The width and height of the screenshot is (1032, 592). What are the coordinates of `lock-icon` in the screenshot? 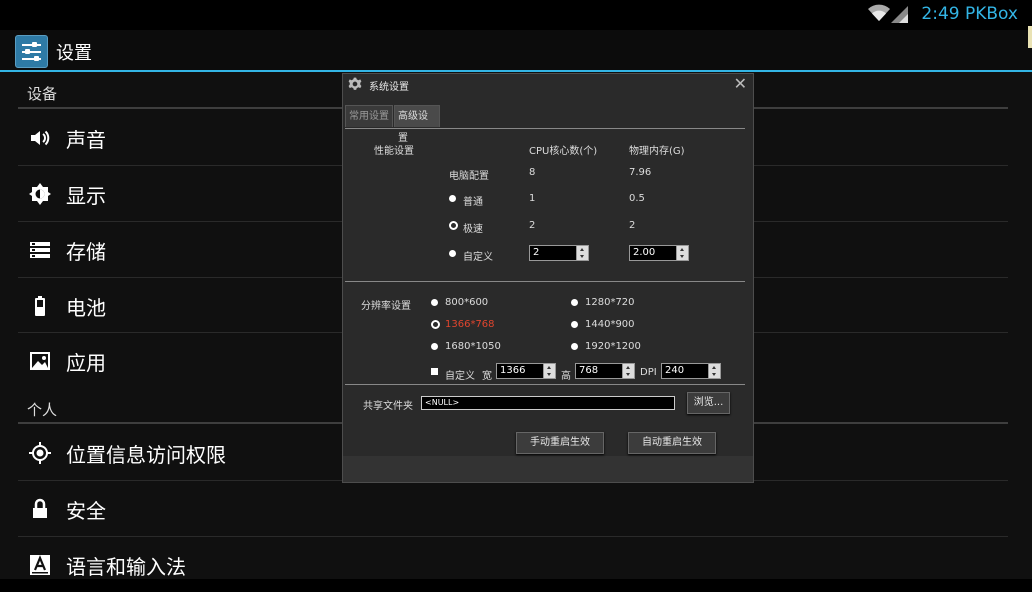 It's located at (40, 508).